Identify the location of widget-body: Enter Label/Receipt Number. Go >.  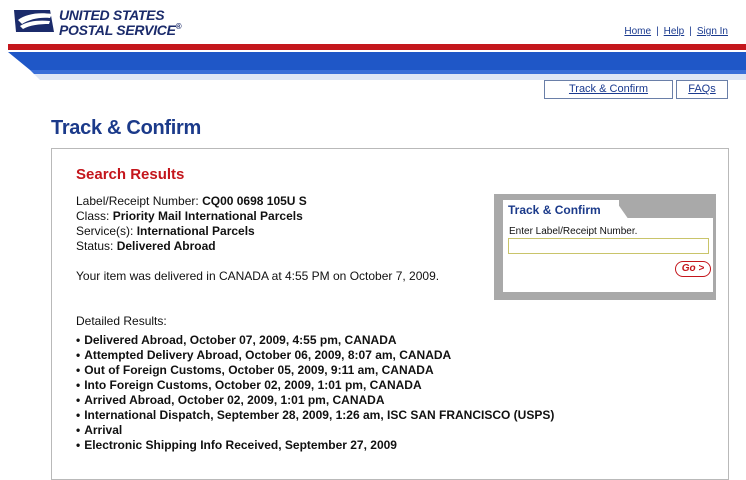
(608, 255).